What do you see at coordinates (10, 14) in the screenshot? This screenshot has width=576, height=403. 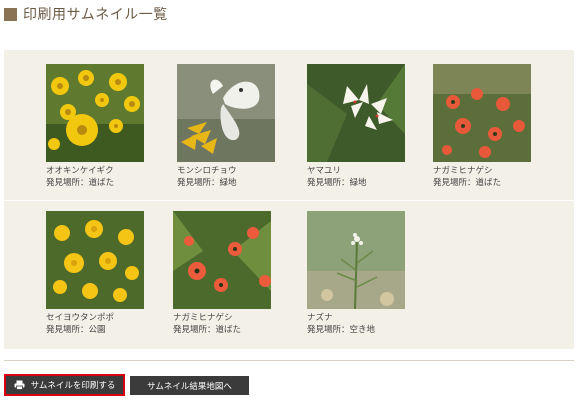 I see `title-marker-square` at bounding box center [10, 14].